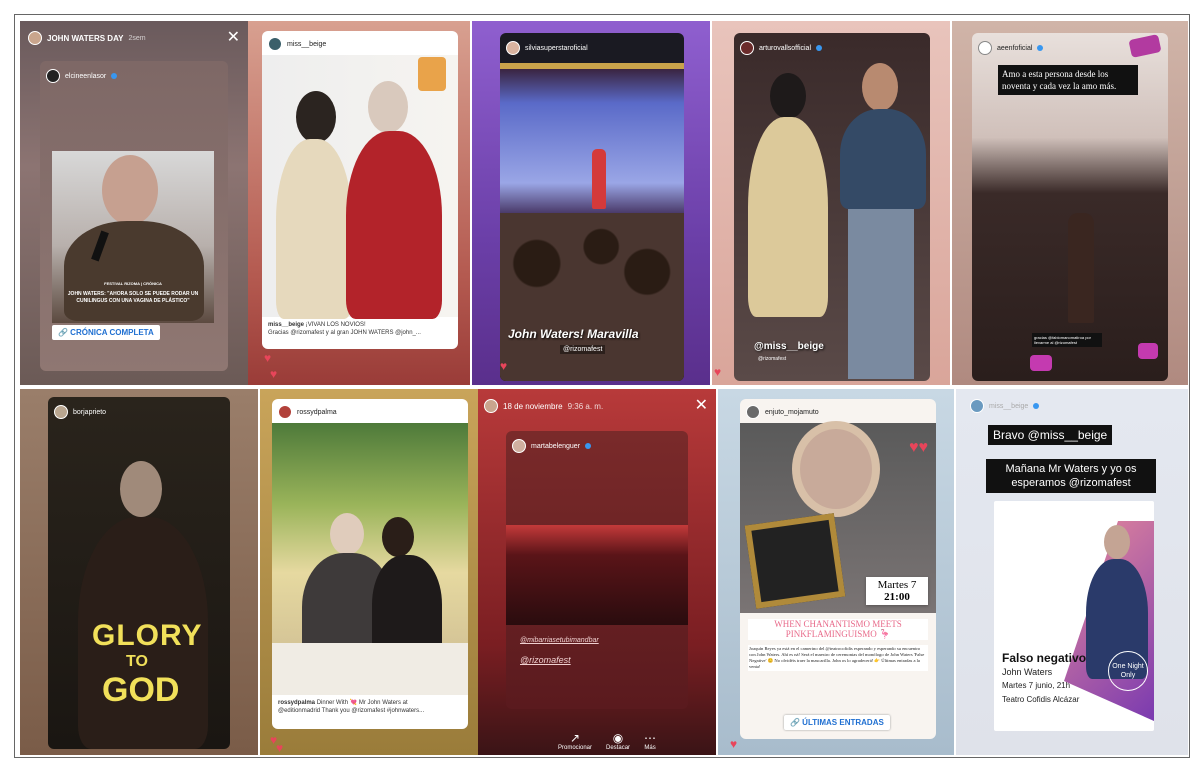 The image size is (1203, 768). I want to click on post-user: aeenfoficial, so click(1014, 48).